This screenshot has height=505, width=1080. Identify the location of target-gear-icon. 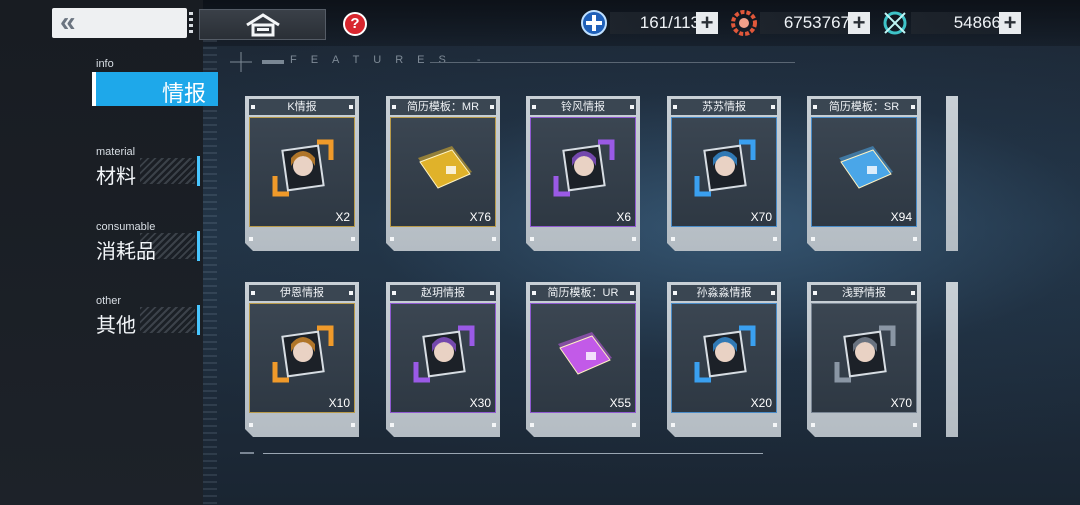
(744, 23).